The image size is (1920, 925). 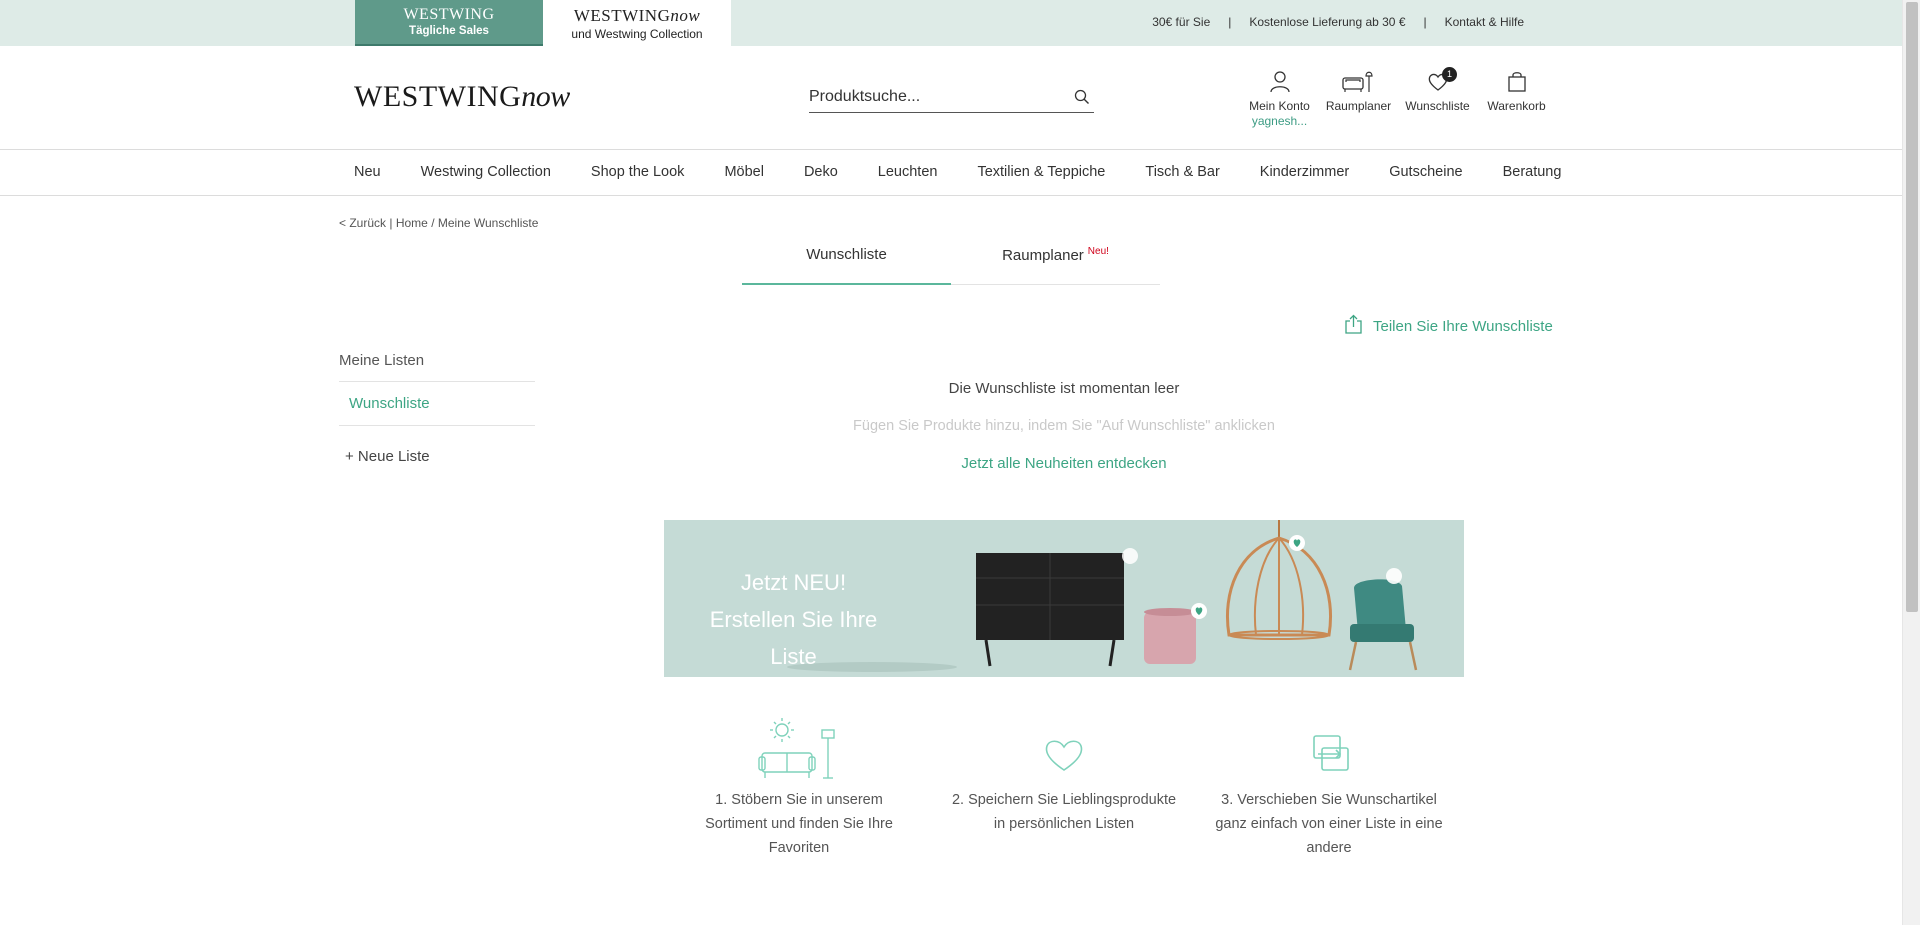 What do you see at coordinates (1064, 463) in the screenshot?
I see `discover-new-link: Jetzt alle Neuheiten entdecken` at bounding box center [1064, 463].